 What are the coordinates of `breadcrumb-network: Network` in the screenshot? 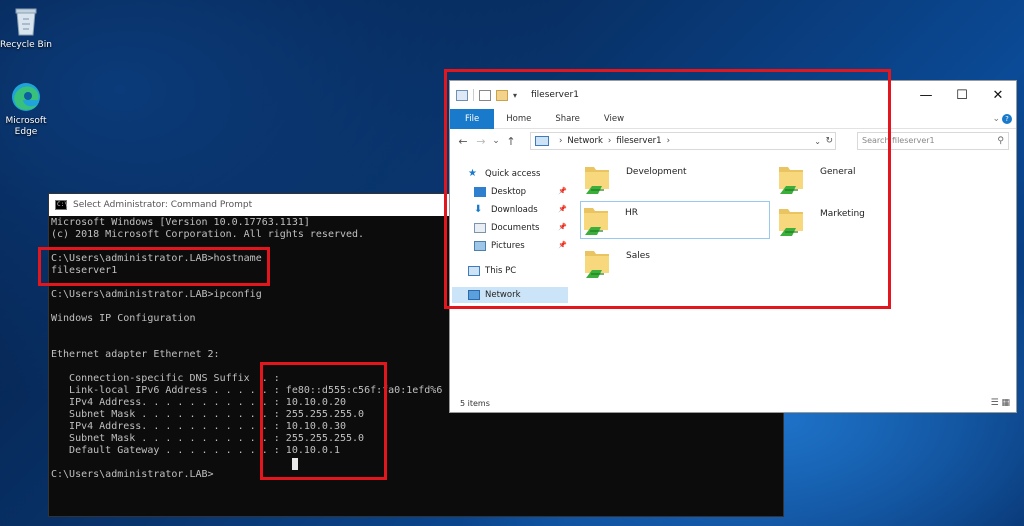 It's located at (585, 141).